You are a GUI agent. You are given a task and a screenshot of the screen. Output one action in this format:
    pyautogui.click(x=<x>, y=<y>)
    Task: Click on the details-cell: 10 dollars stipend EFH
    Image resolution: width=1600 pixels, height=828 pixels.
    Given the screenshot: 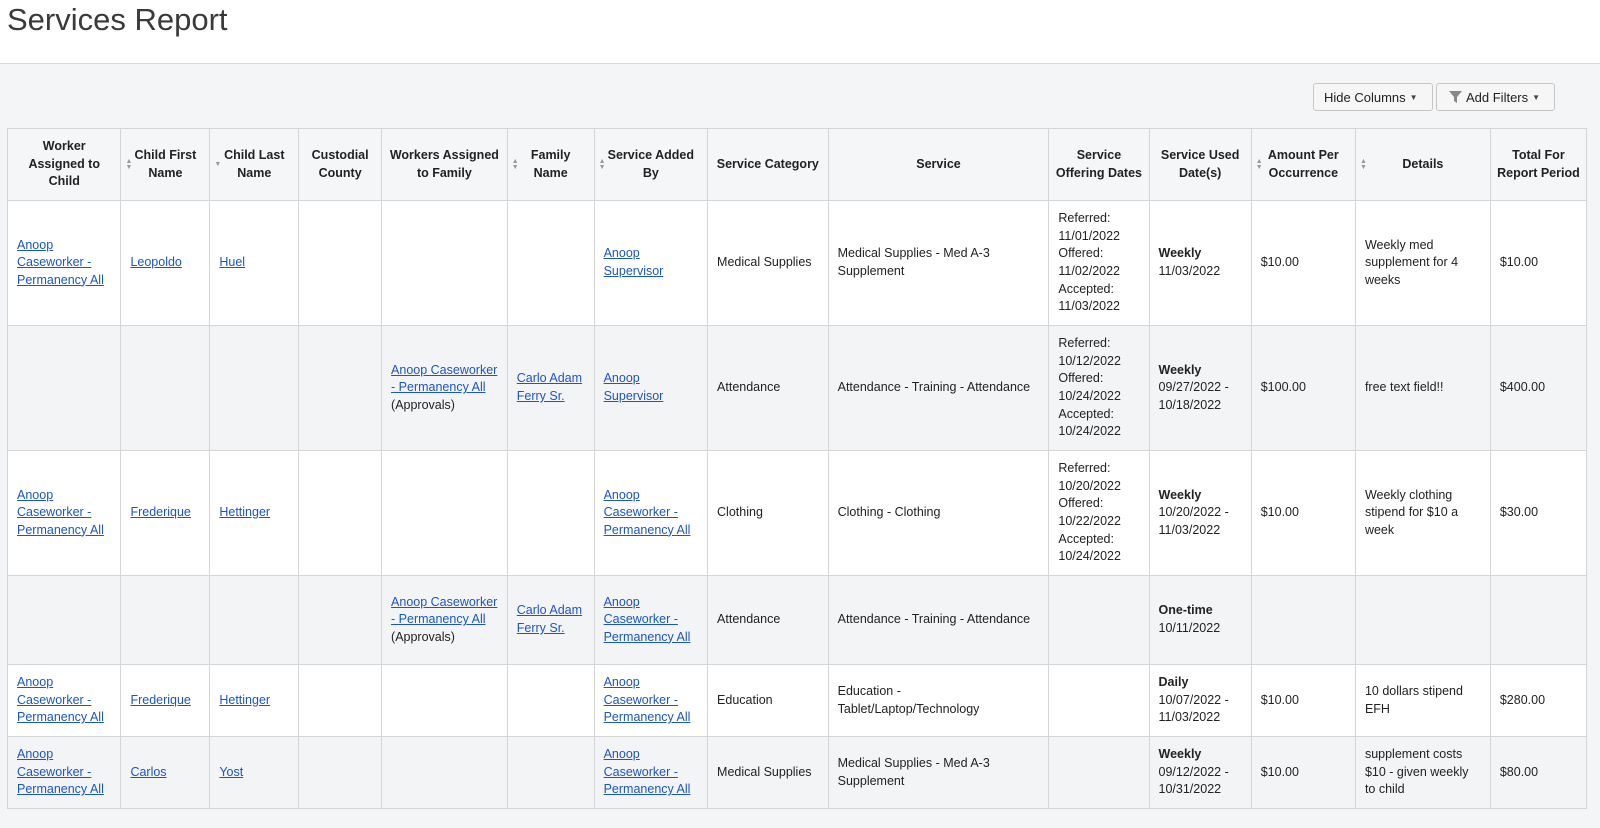 What is the action you would take?
    pyautogui.click(x=1422, y=700)
    